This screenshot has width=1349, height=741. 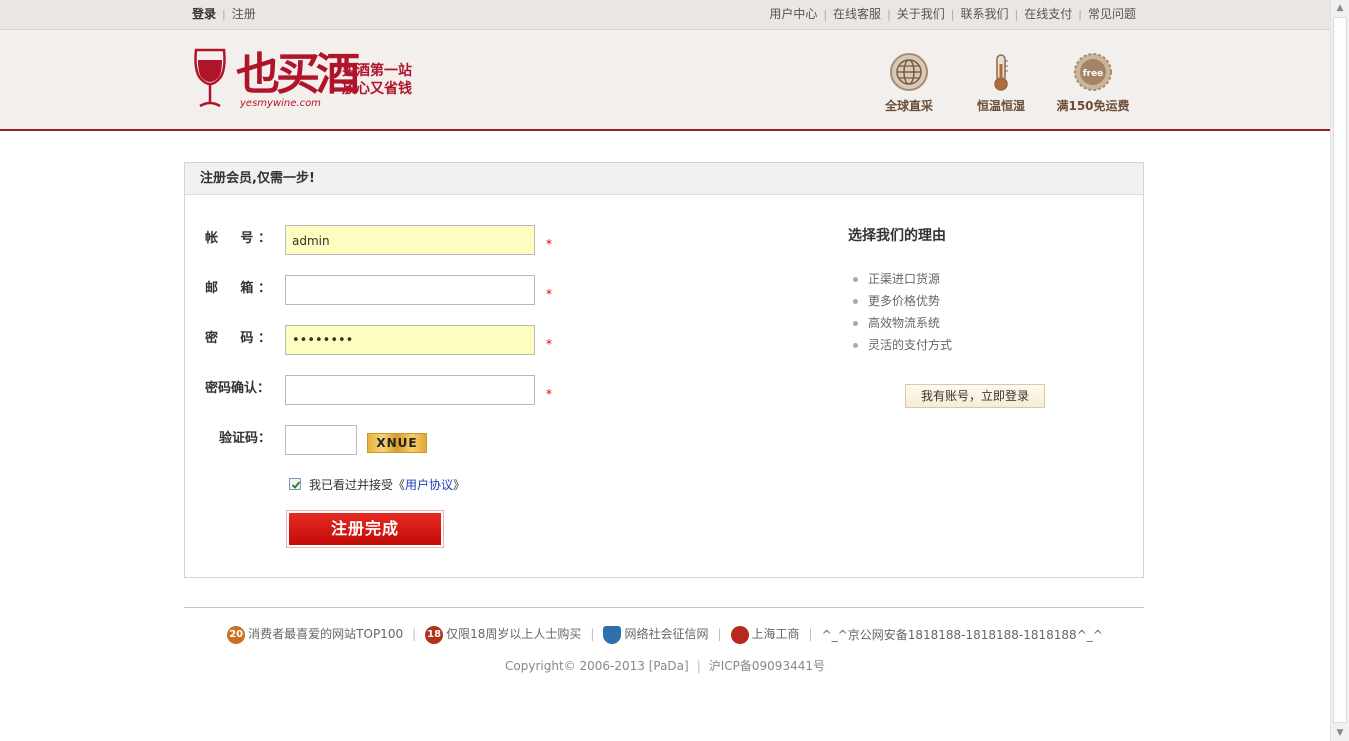 What do you see at coordinates (793, 14) in the screenshot?
I see `user-center-link: 用户中心` at bounding box center [793, 14].